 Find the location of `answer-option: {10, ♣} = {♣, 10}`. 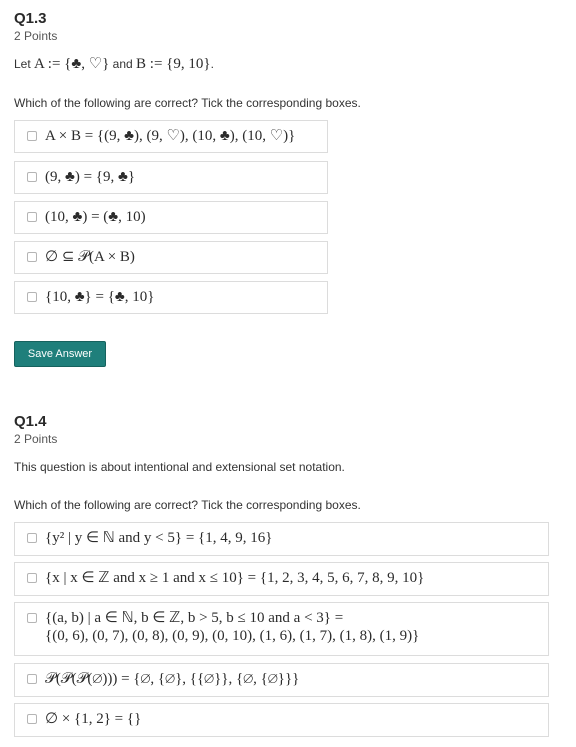

answer-option: {10, ♣} = {♣, 10} is located at coordinates (171, 297).